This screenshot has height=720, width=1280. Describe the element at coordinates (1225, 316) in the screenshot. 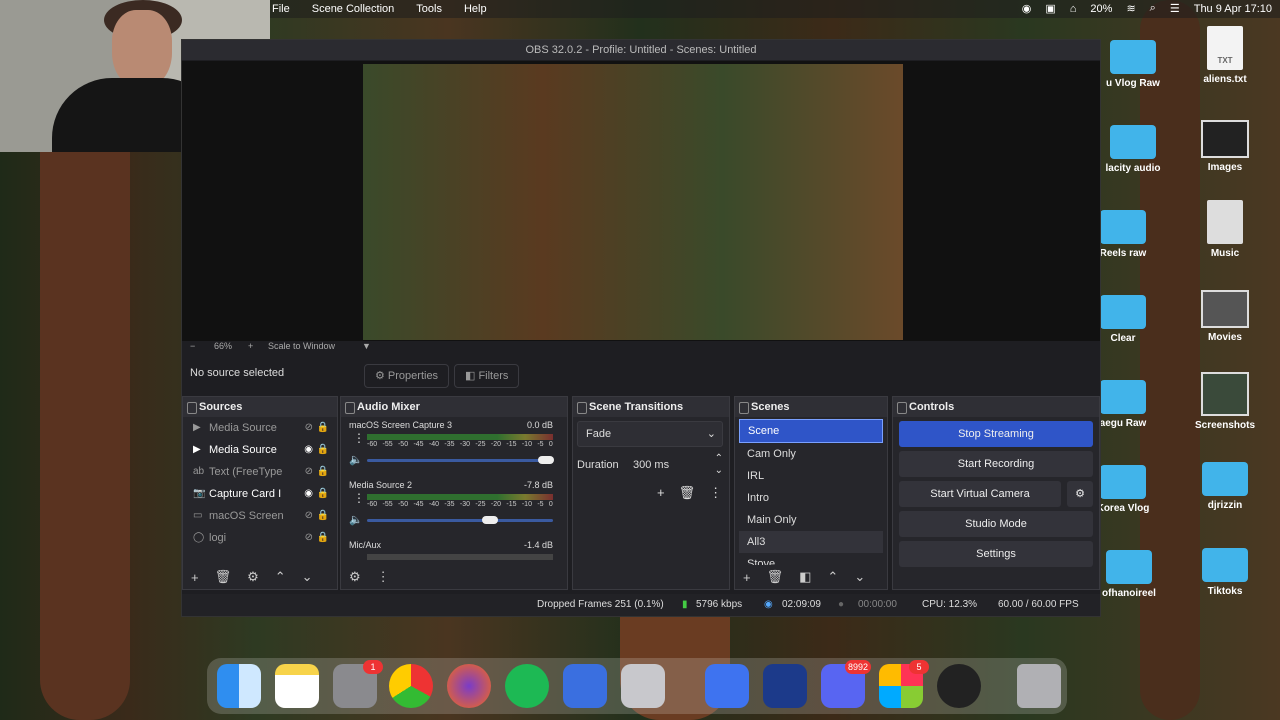

I see `desktop-folder-movies: Movies` at that location.